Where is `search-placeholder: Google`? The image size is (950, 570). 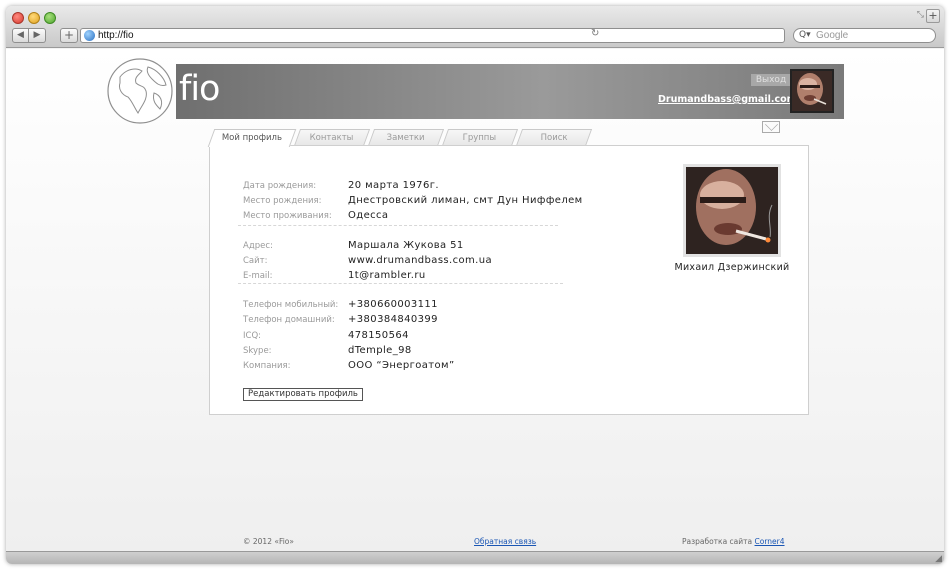 search-placeholder: Google is located at coordinates (832, 35).